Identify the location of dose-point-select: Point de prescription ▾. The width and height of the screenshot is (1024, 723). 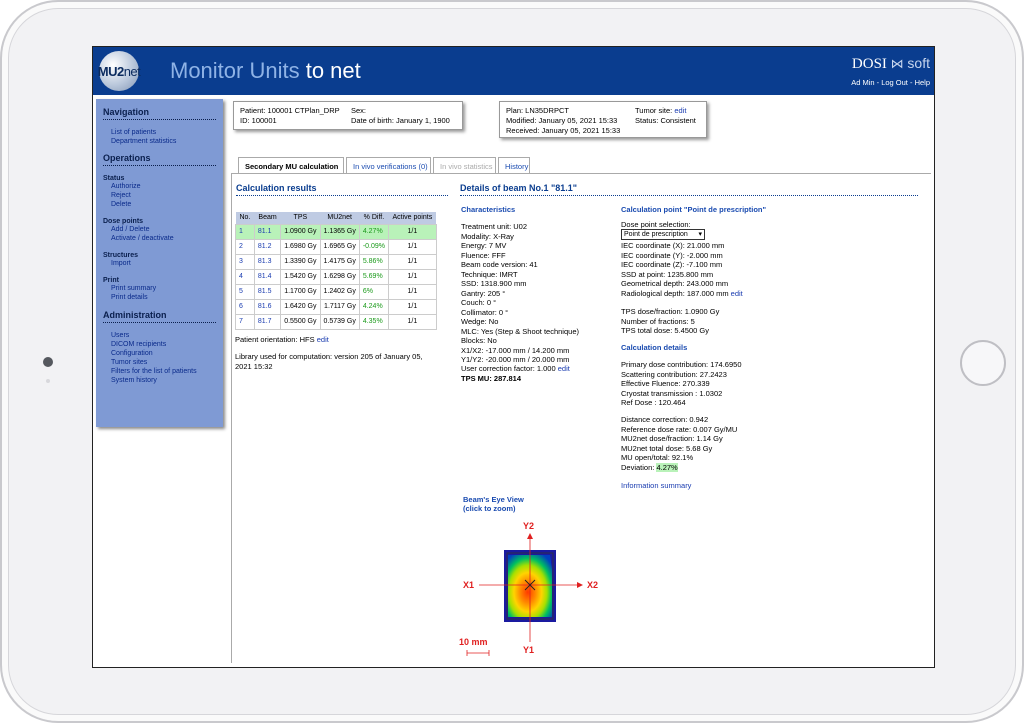
(663, 234).